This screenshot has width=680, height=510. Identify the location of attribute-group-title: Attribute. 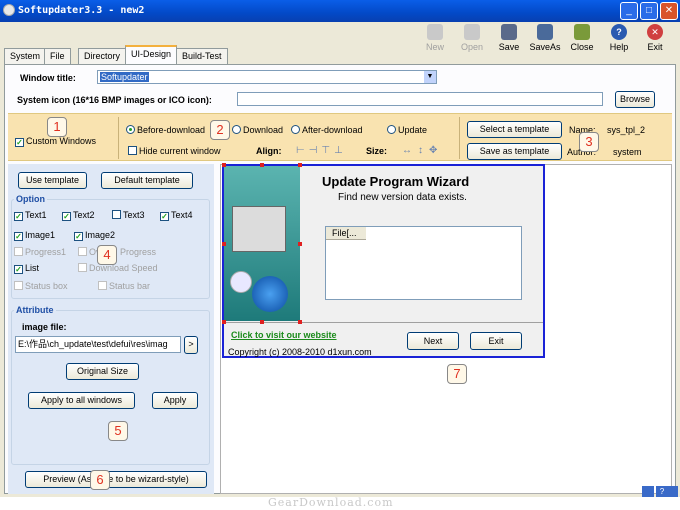
(35, 310).